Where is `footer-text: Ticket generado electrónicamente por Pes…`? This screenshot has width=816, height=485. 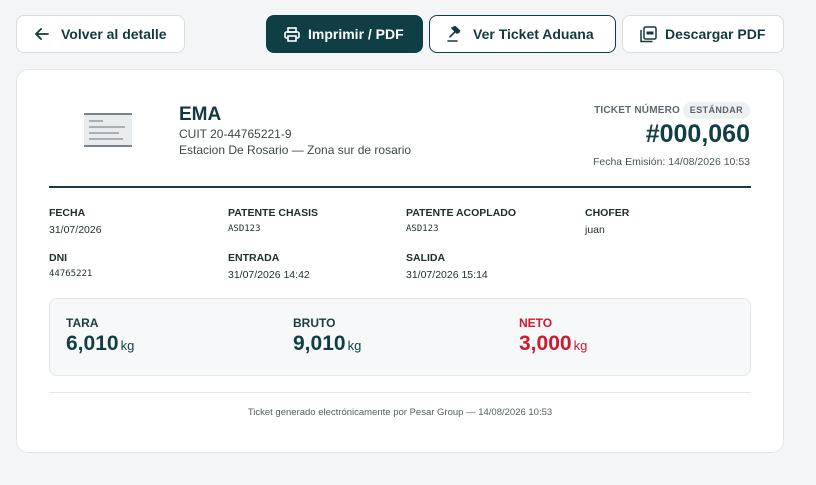 footer-text: Ticket generado electrónicamente por Pes… is located at coordinates (400, 412).